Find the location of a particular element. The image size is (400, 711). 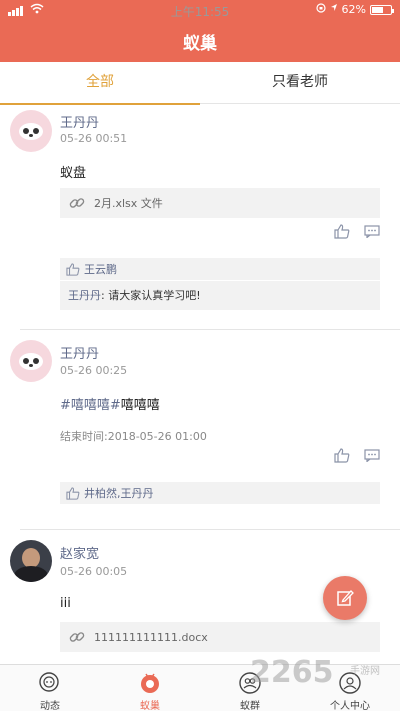

post-time: 05-26 00:51 is located at coordinates (94, 138).